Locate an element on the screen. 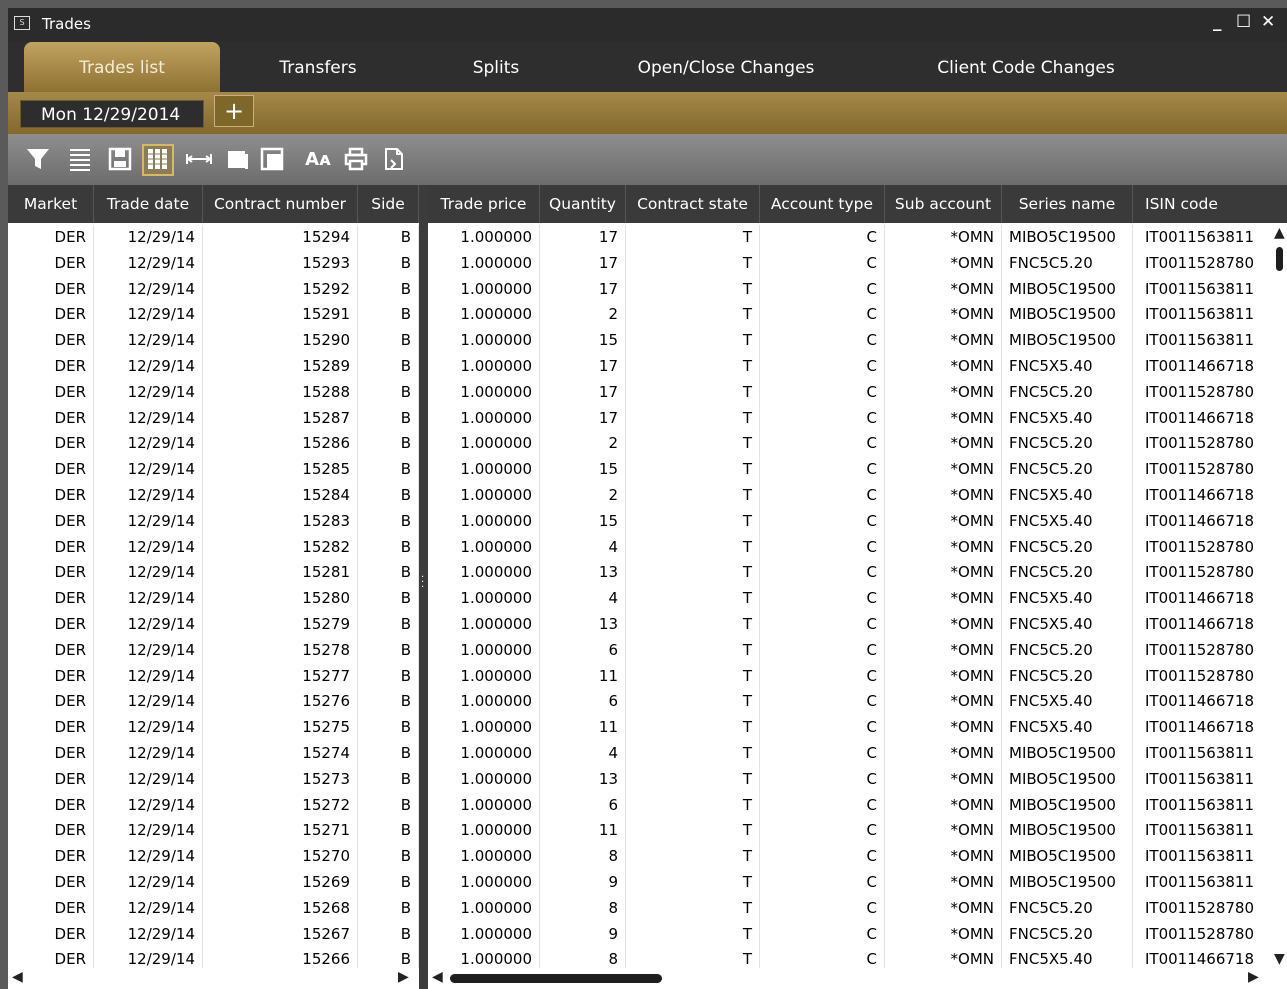 The width and height of the screenshot is (1287, 989). cell-contract-number: 15273 is located at coordinates (280, 779).